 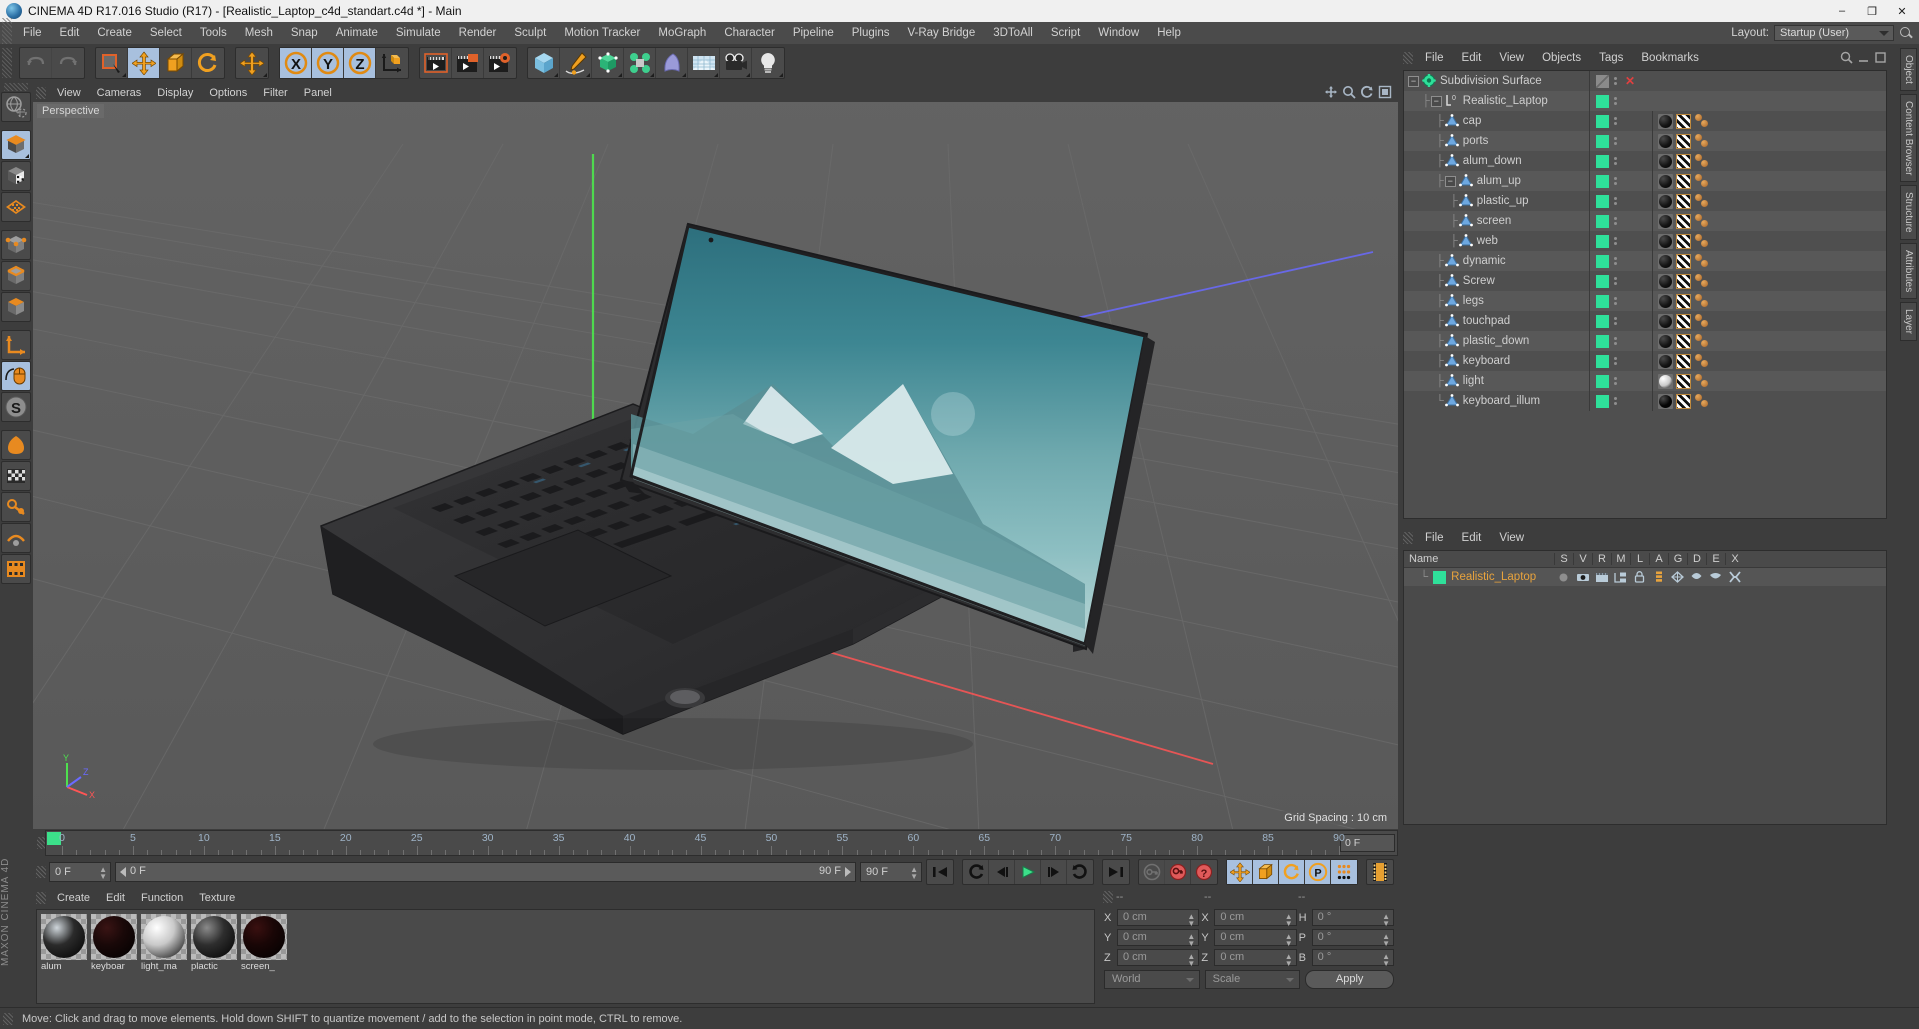 I want to click on menu-item-animate: Animate, so click(x=357, y=33).